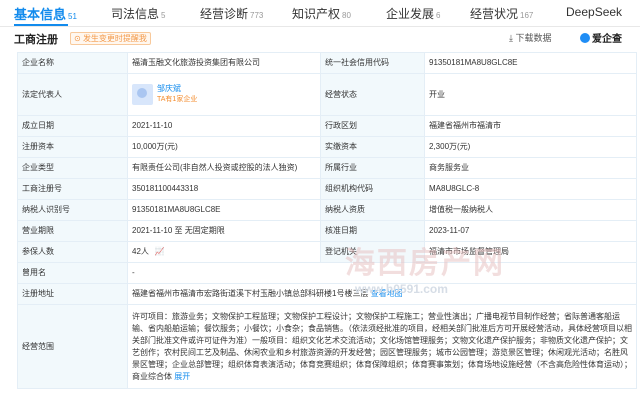 This screenshot has height=400, width=640. Describe the element at coordinates (177, 99) in the screenshot. I see `legal-rep-companies-link: TA有1家企业` at that location.